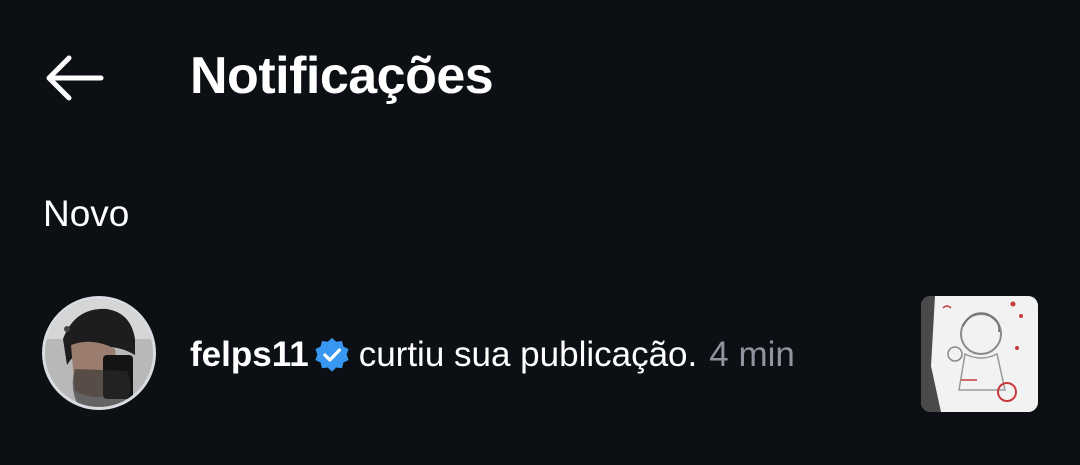  Describe the element at coordinates (528, 354) in the screenshot. I see `notification-action: curtiu sua publicação.` at that location.